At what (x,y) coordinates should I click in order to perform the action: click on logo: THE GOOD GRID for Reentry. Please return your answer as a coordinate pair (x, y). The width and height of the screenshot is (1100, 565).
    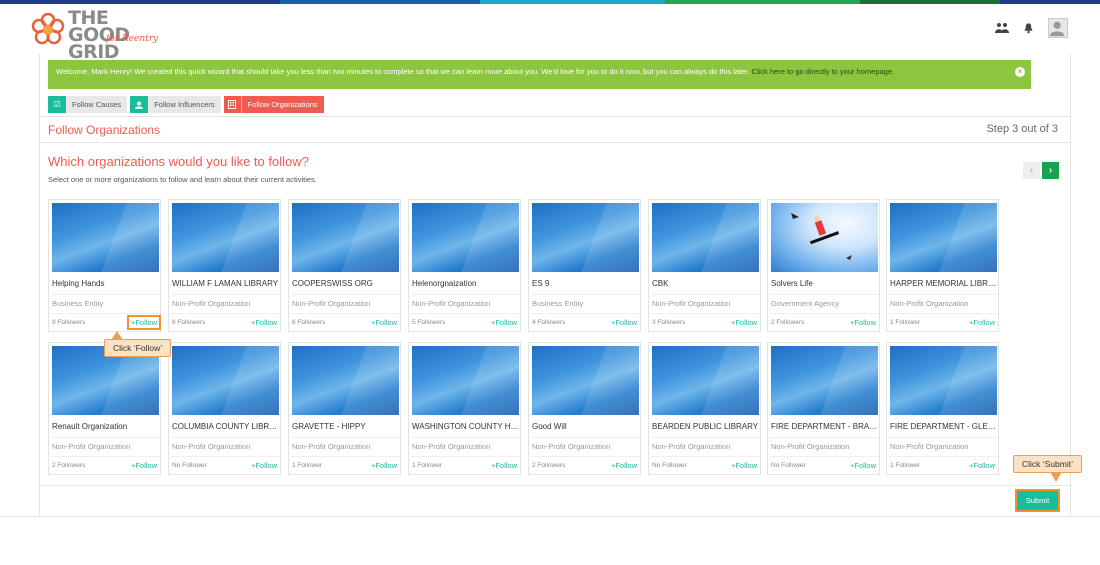
    Looking at the image, I should click on (95, 35).